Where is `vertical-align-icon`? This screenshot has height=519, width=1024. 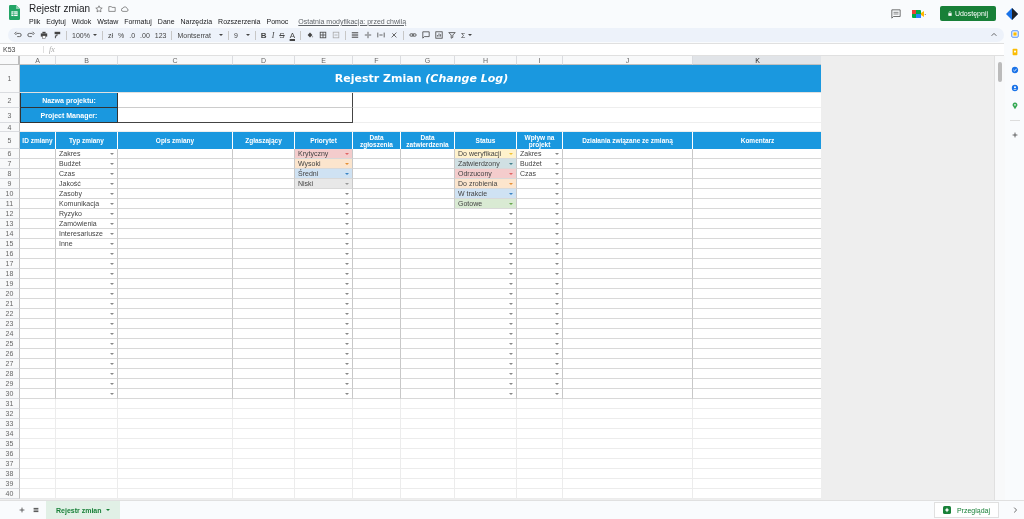 vertical-align-icon is located at coordinates (368, 35).